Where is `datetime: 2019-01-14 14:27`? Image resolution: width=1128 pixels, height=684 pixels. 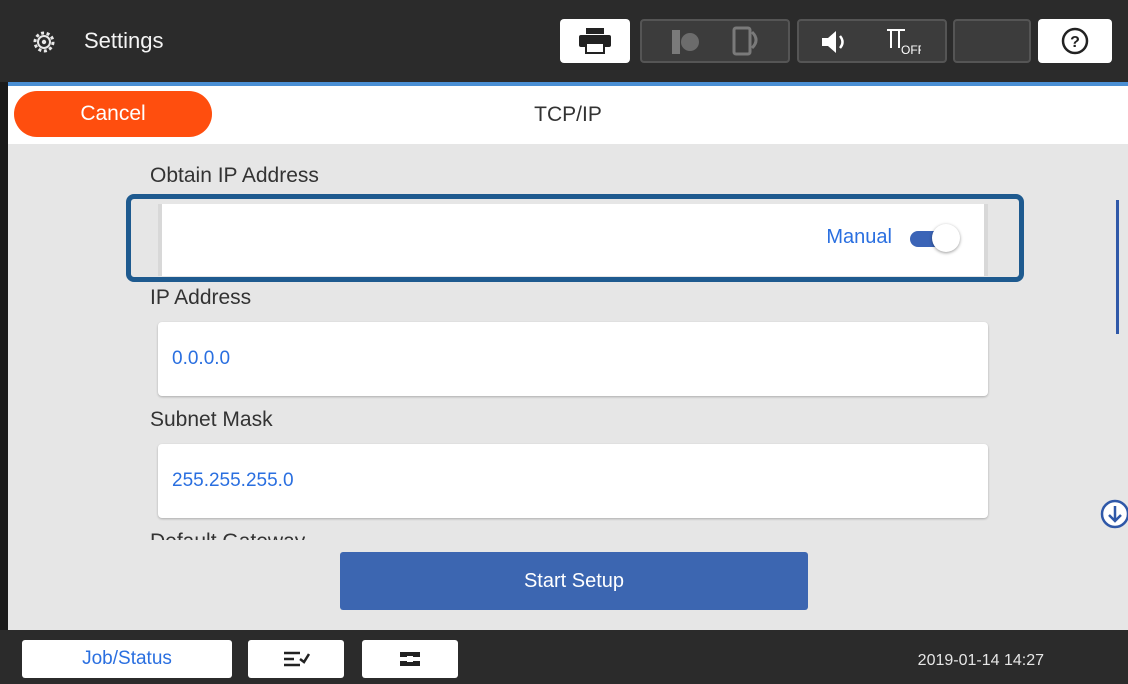
datetime: 2019-01-14 14:27 is located at coordinates (980, 660).